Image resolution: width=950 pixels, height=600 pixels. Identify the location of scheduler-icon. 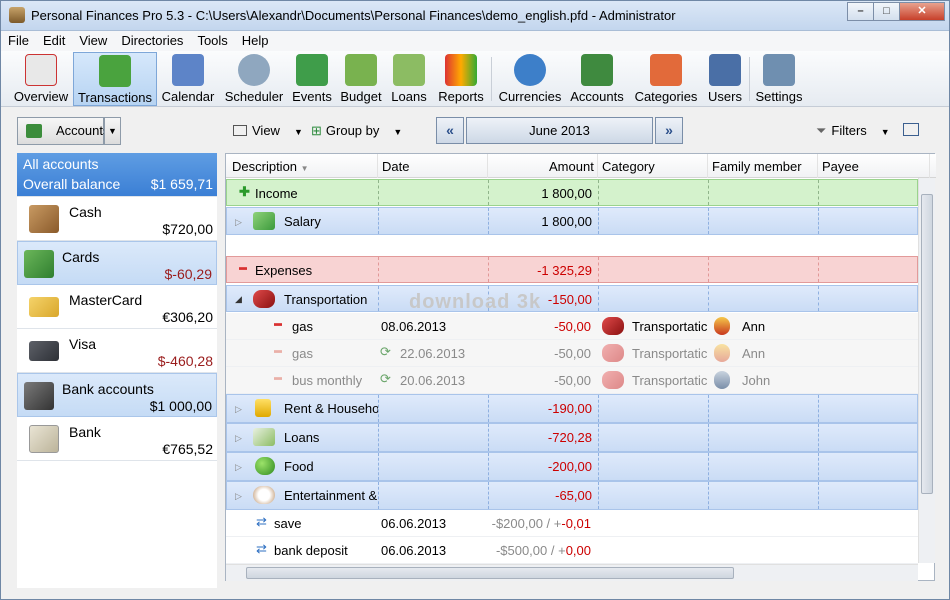
(254, 70).